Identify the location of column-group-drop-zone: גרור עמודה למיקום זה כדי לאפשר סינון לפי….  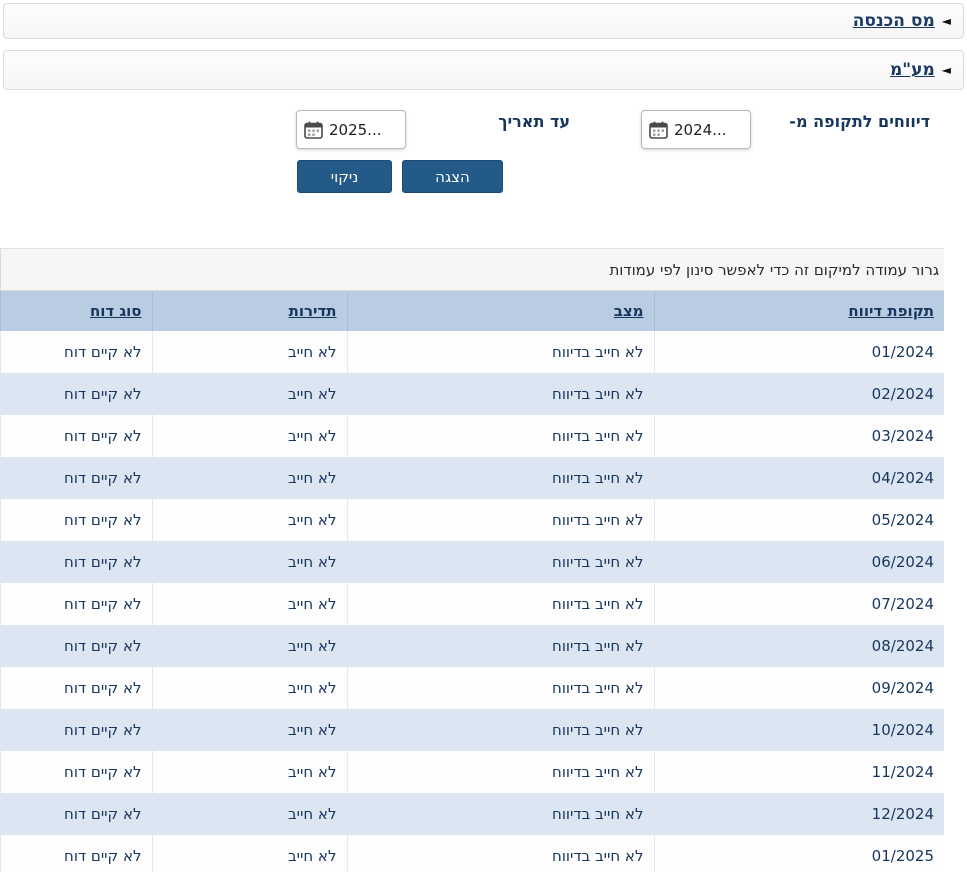
(472, 270).